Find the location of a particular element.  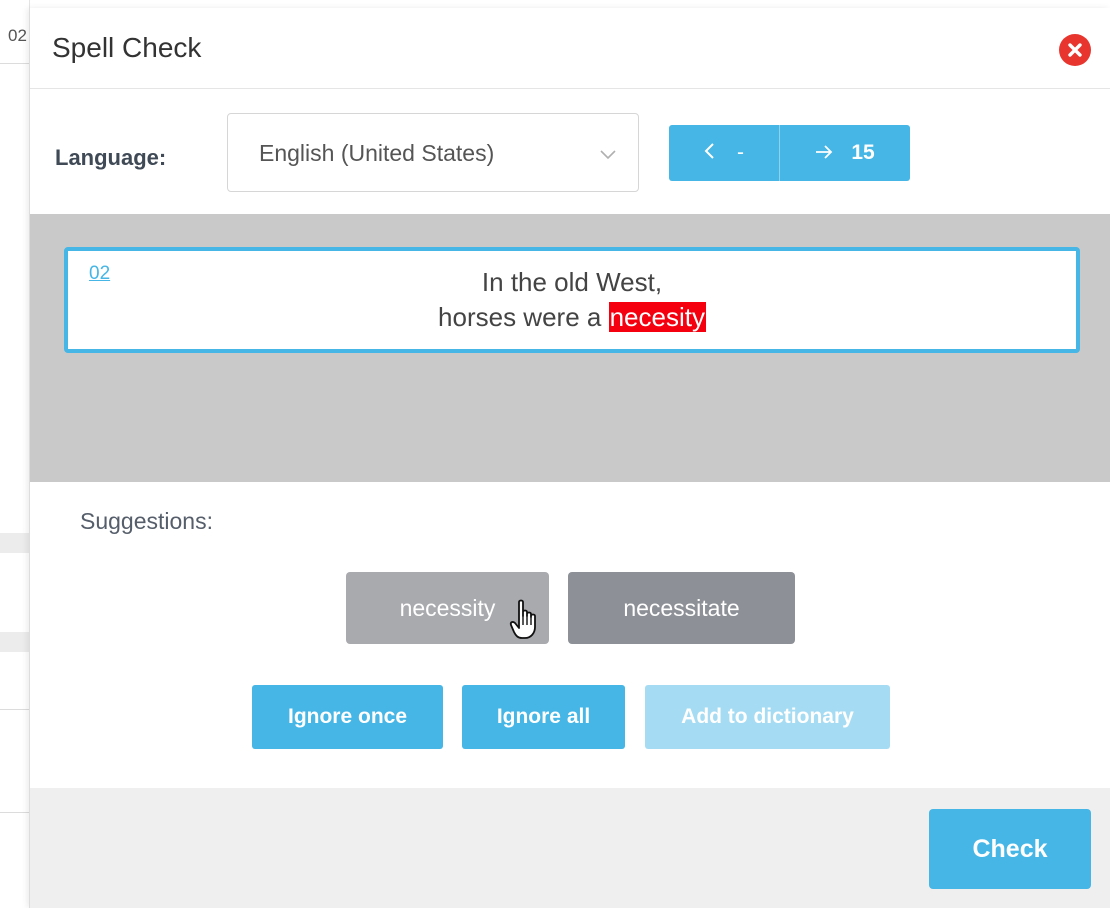

preview-line-2: horses were a necesity is located at coordinates (572, 317).